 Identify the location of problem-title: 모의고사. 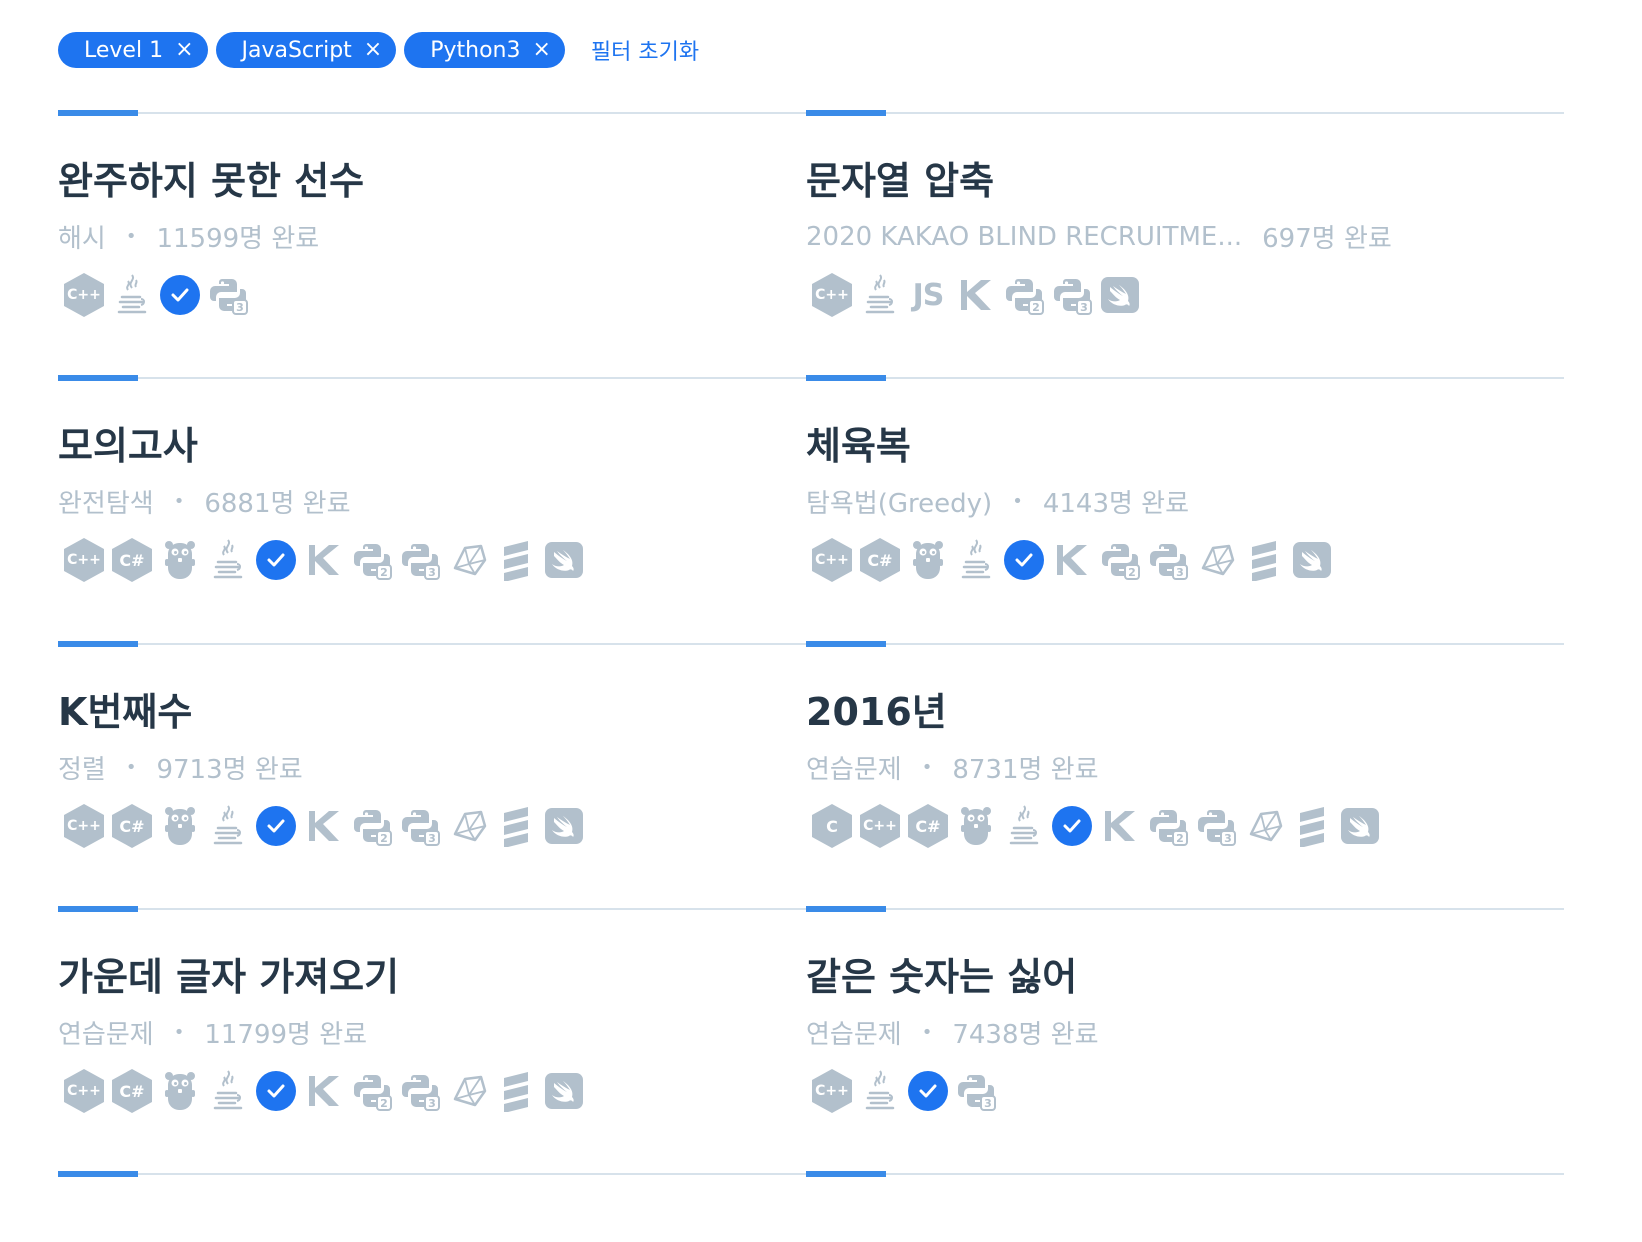
(128, 442).